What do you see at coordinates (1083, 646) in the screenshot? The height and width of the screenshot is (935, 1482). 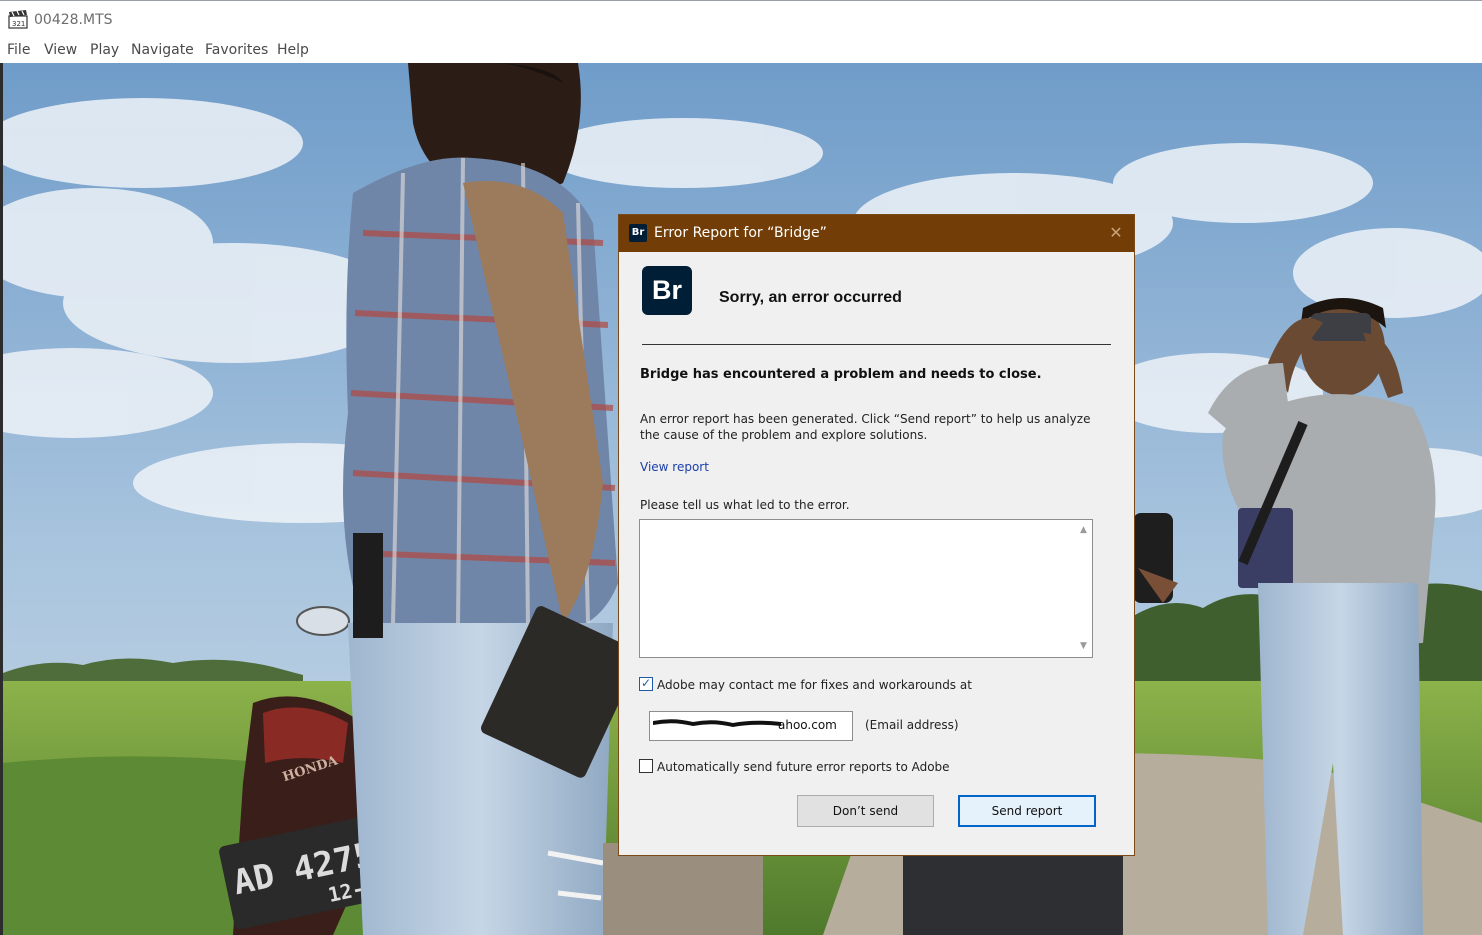 I see `scroll-down-icon: ▼` at bounding box center [1083, 646].